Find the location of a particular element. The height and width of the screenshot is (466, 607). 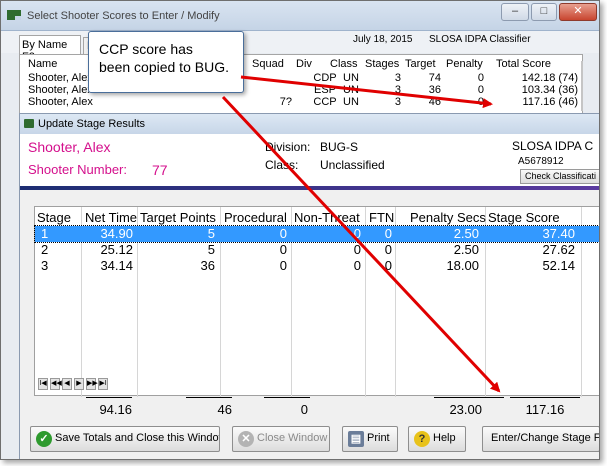

record-navigator: I◀ ◀◀ ◀ ▶ ▶▶ ▶I is located at coordinates (79, 385).